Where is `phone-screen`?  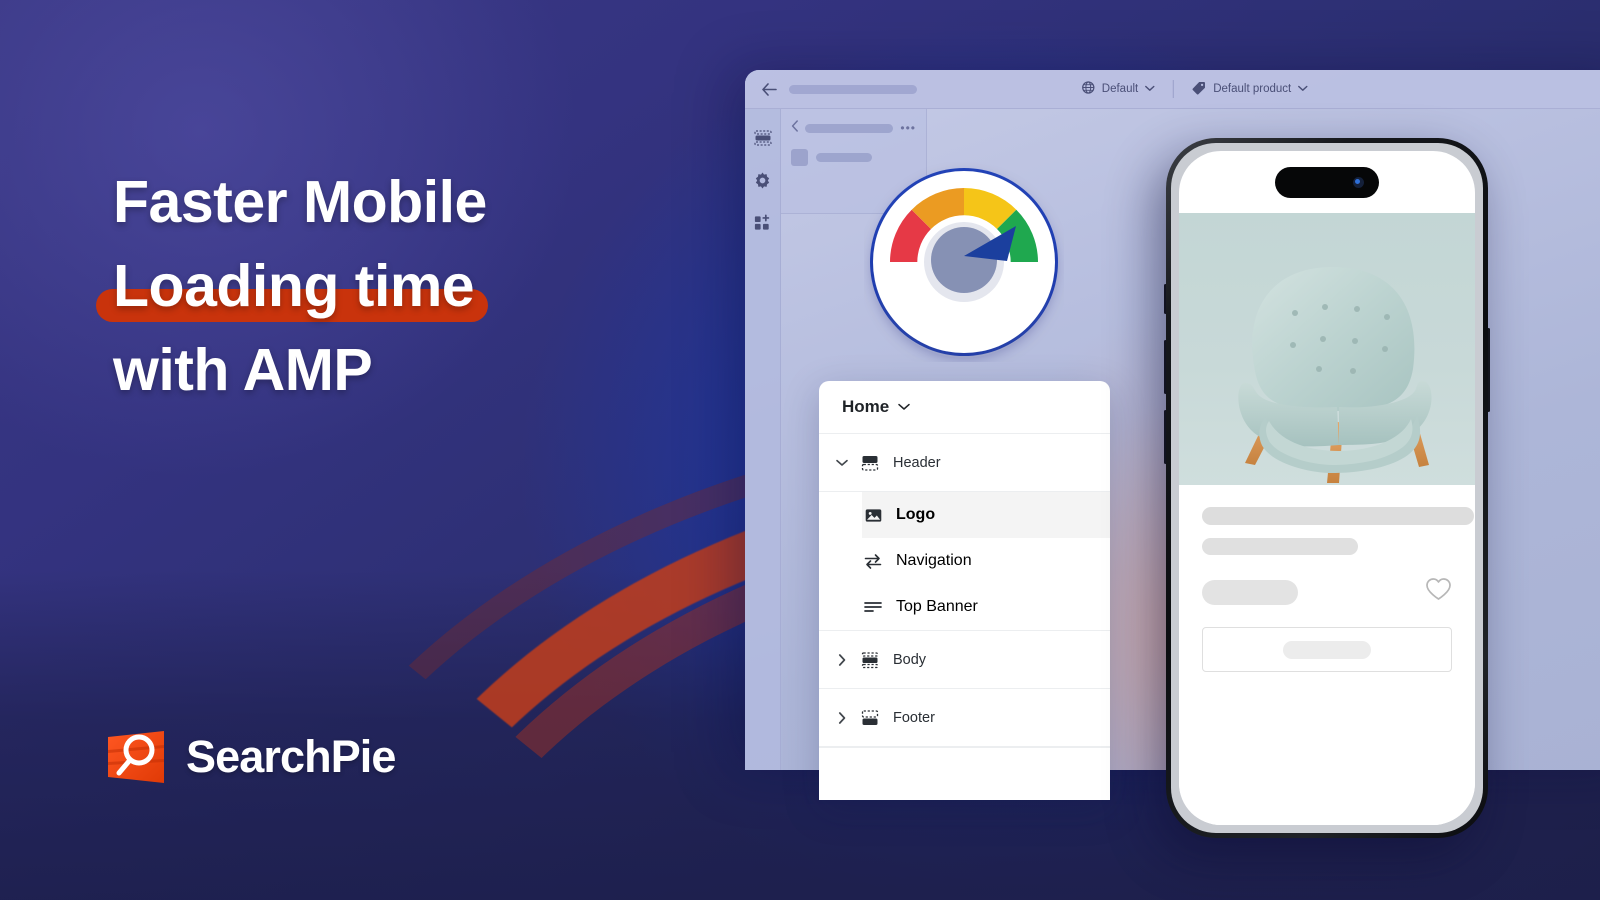
phone-screen is located at coordinates (1327, 488).